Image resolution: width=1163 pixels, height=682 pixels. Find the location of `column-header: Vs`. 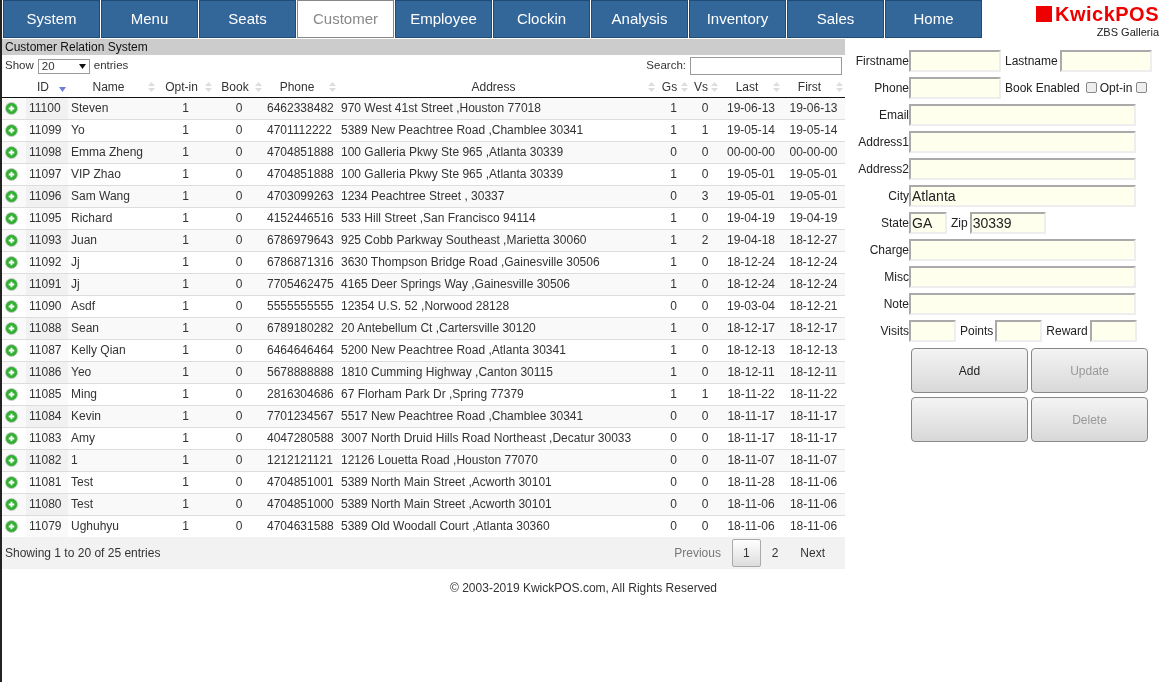

column-header: Vs is located at coordinates (701, 86).